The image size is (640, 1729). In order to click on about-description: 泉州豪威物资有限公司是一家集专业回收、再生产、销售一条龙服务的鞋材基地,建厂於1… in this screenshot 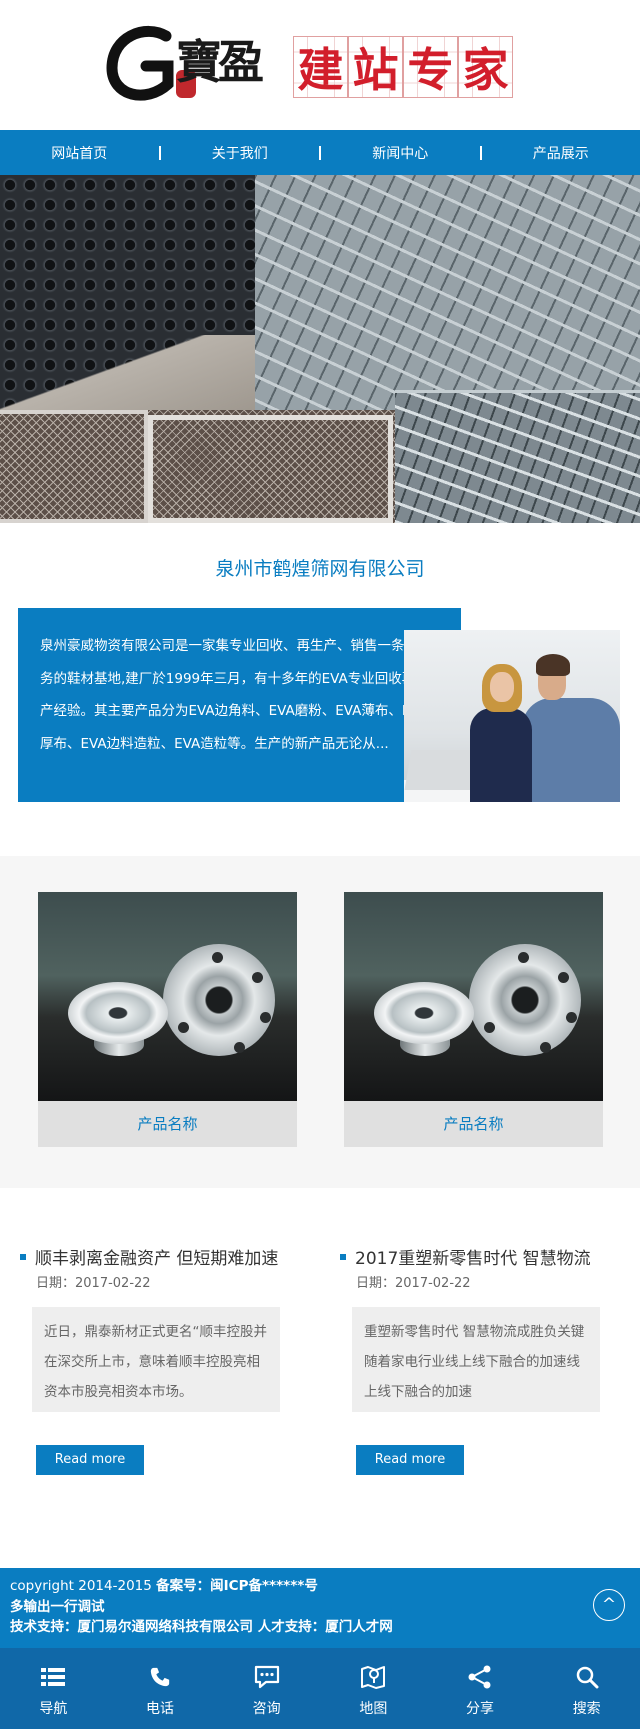, I will do `click(239, 705)`.